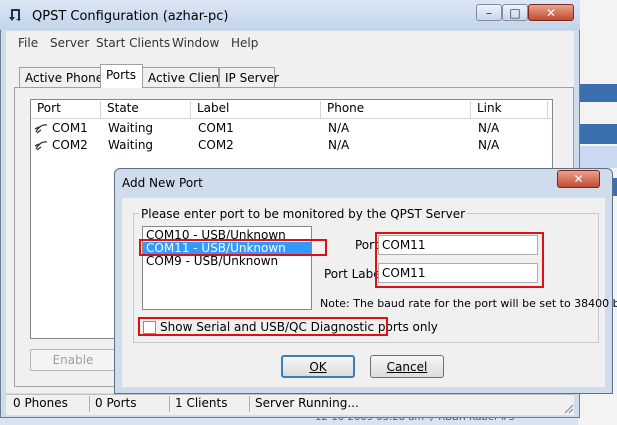 The width and height of the screenshot is (617, 425). Describe the element at coordinates (130, 16) in the screenshot. I see `window-title: QPST Configuration (azhar-pc)` at that location.